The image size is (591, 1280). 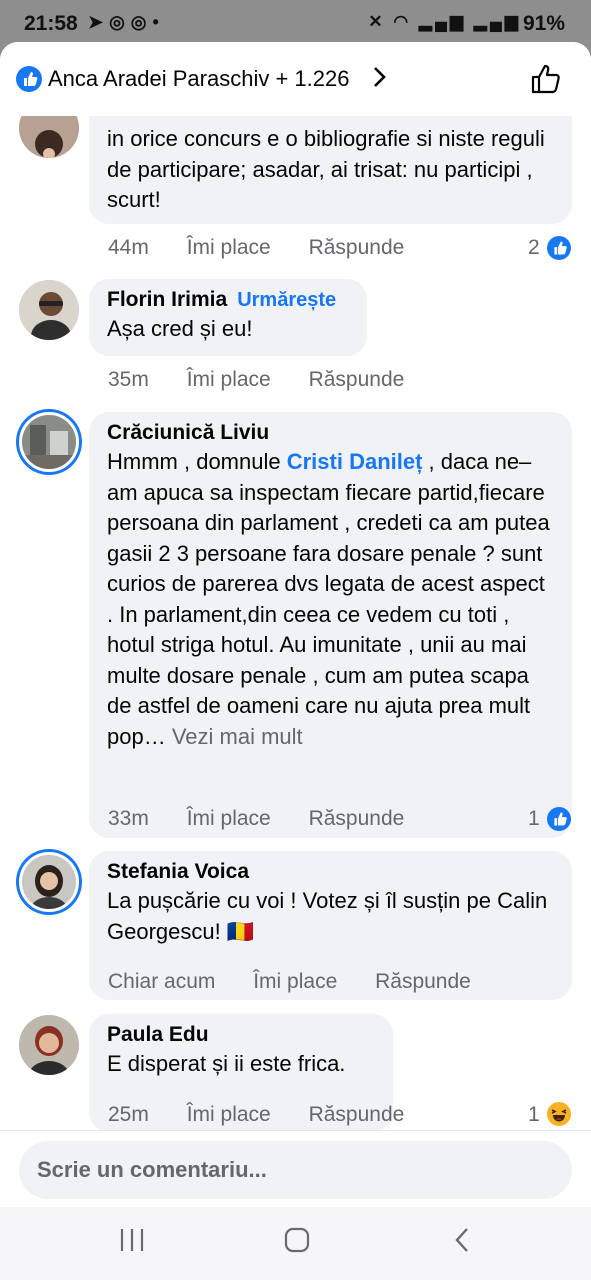 I want to click on reaction-count: 2, so click(x=534, y=248).